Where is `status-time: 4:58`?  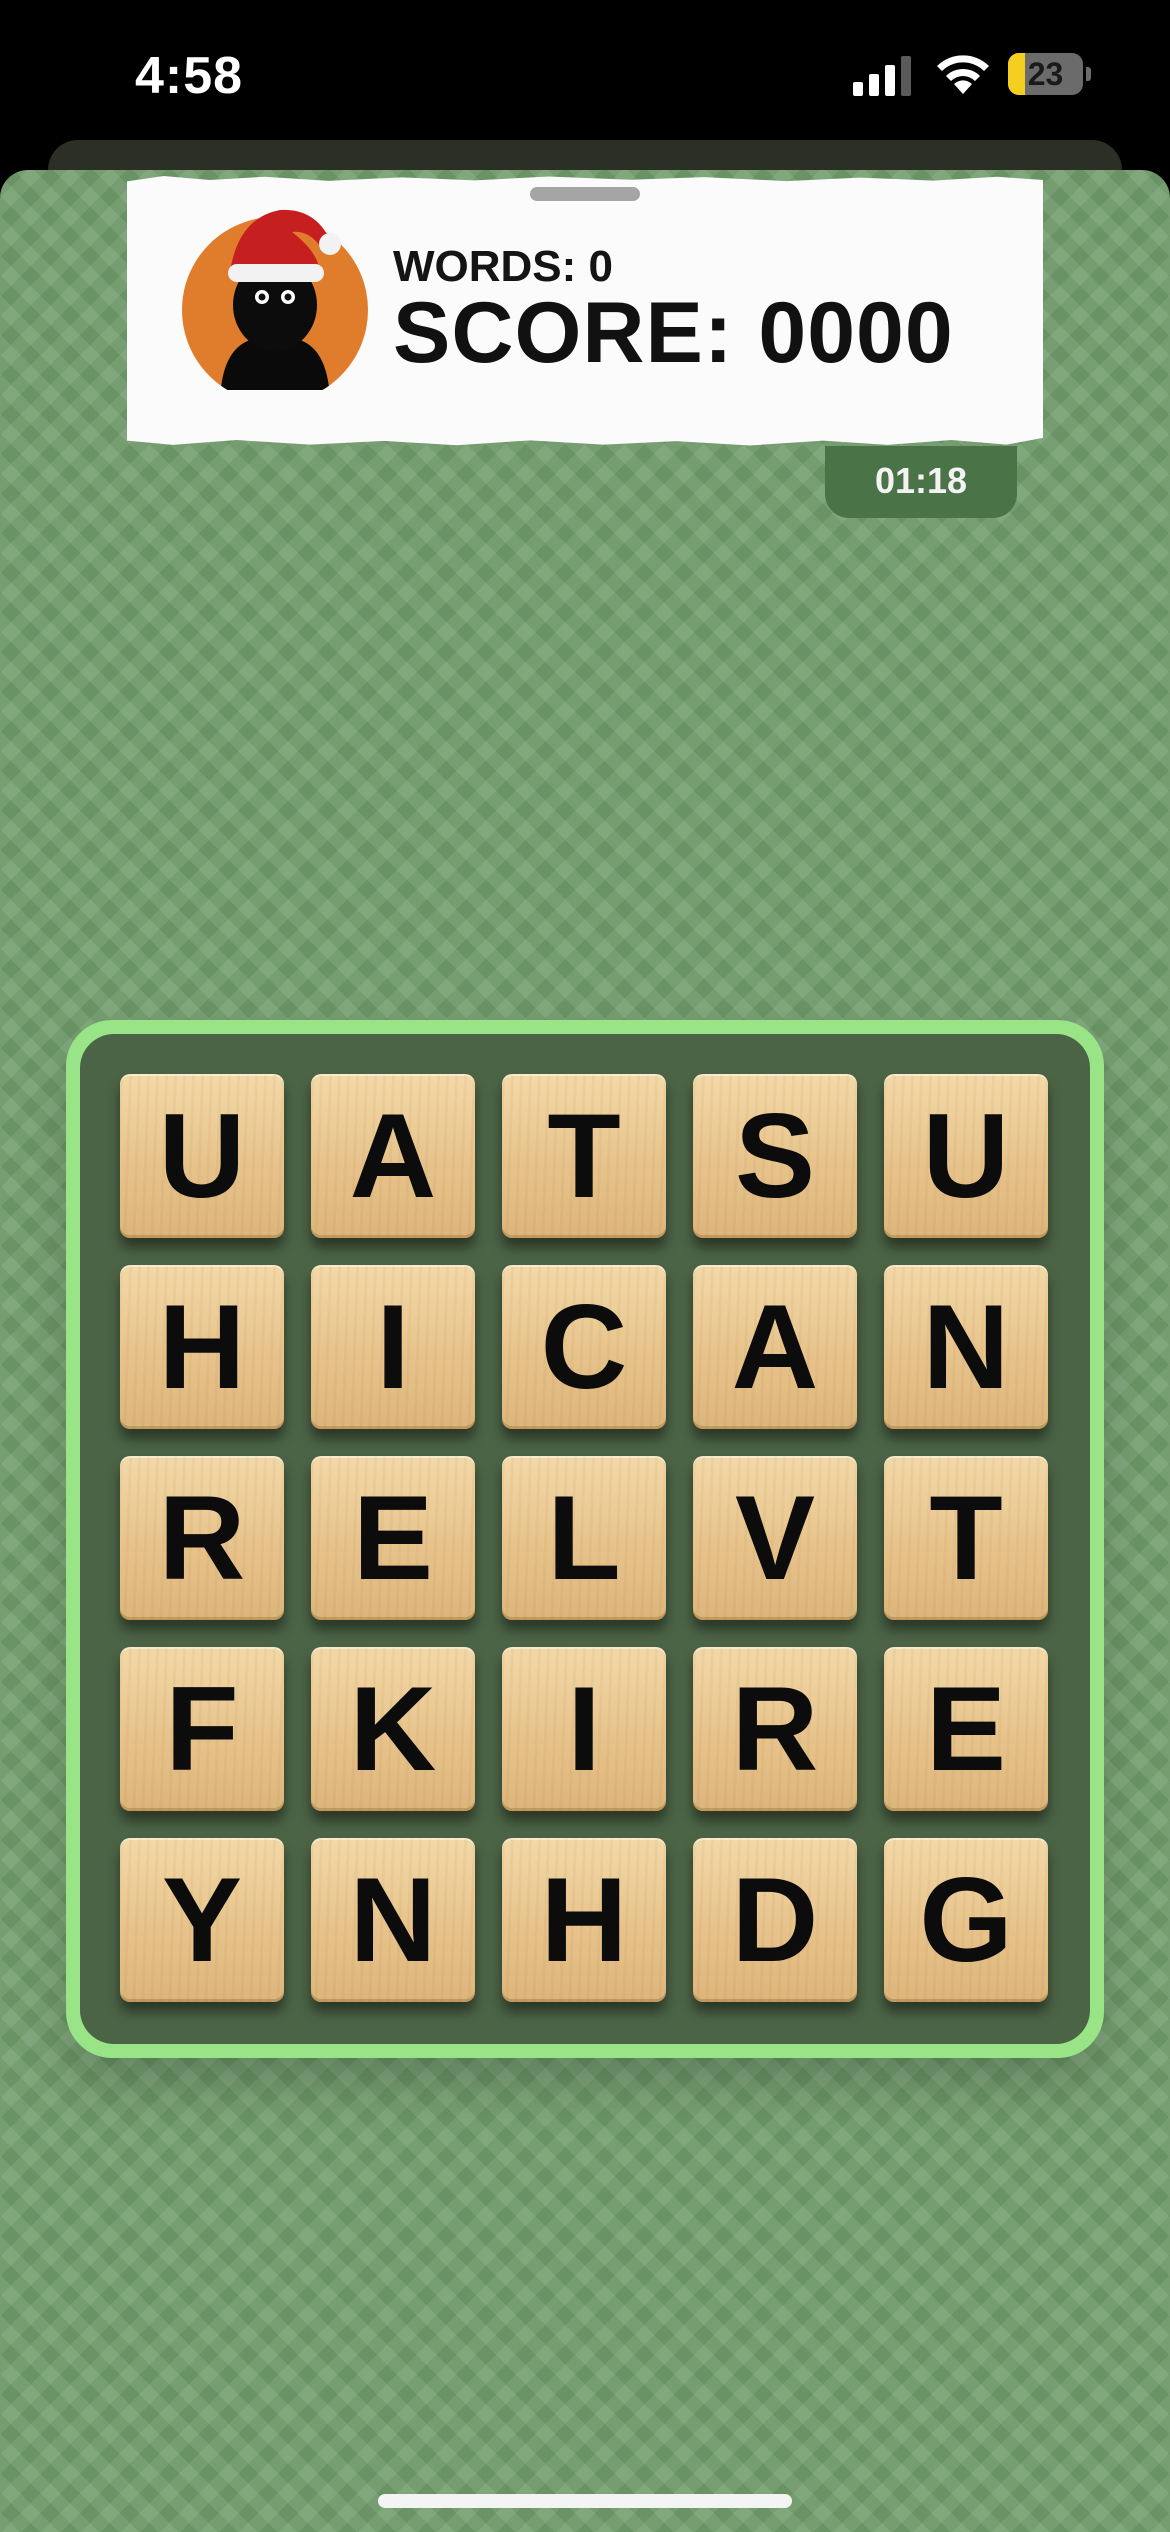
status-time: 4:58 is located at coordinates (189, 76).